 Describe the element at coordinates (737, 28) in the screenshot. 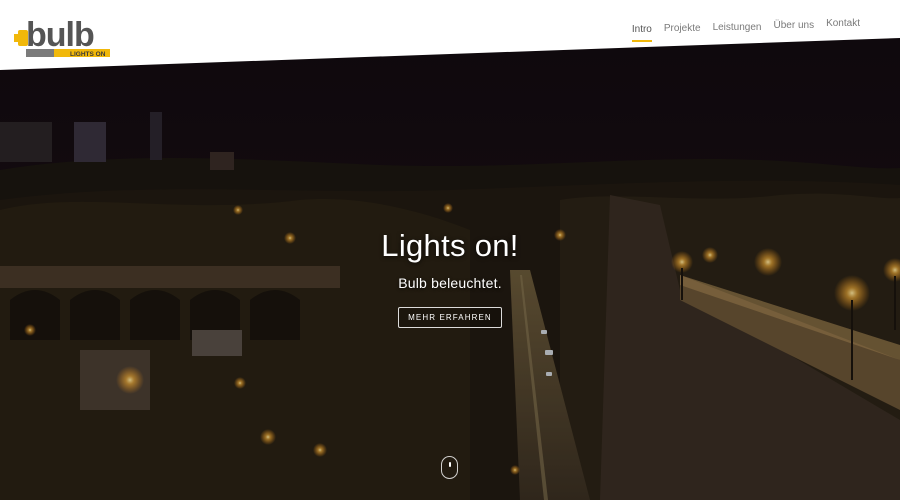

I see `nav-item-leistungen: Leistungen` at that location.